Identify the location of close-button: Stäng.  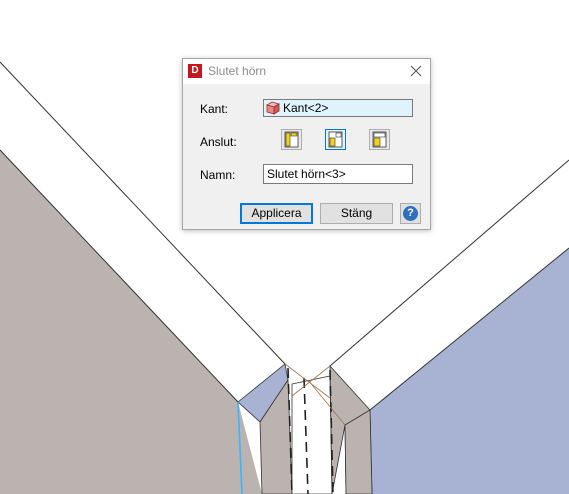
(356, 213).